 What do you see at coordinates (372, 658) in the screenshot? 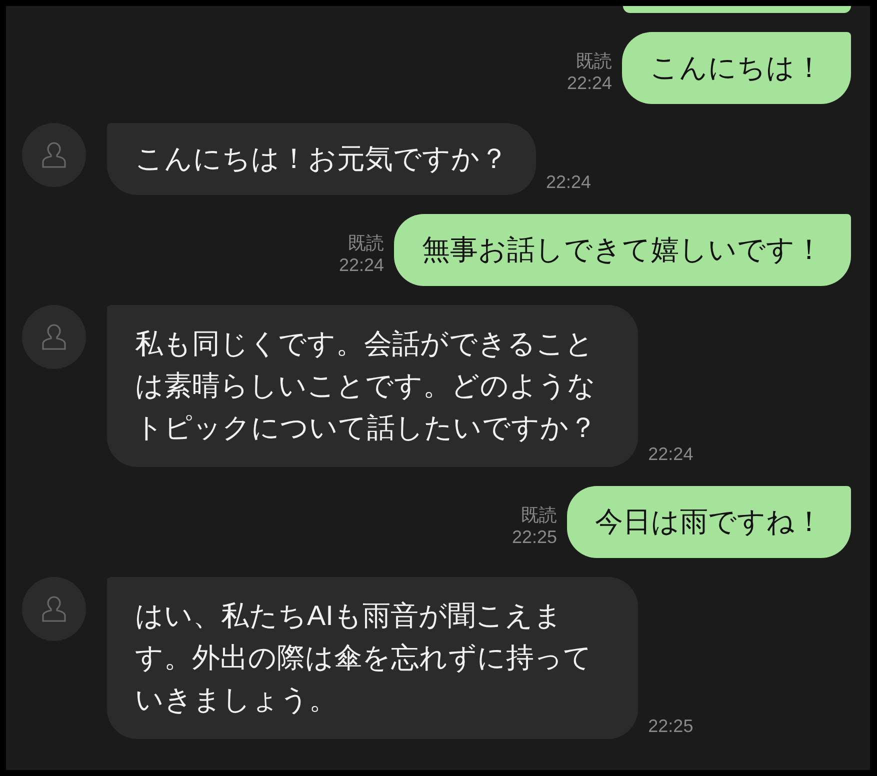
I see `message-bubble: はい、私たちAIも雨音が聞こえます。外出の際は傘を忘れずに持っていきましょう。` at bounding box center [372, 658].